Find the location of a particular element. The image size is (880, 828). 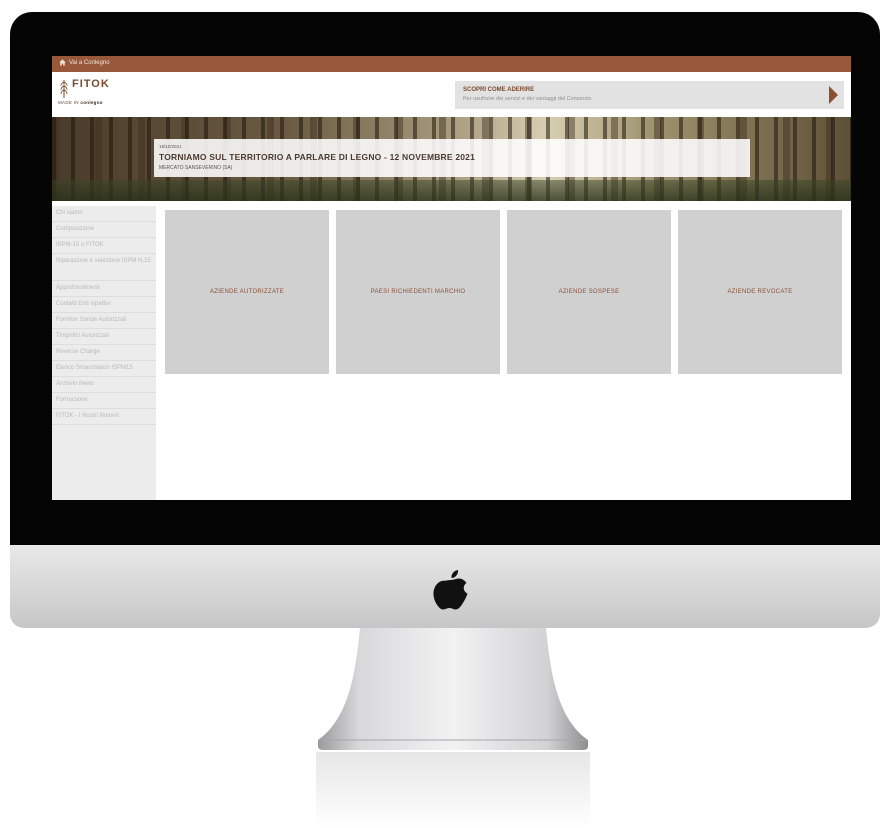

stand-reflection is located at coordinates (453, 790).